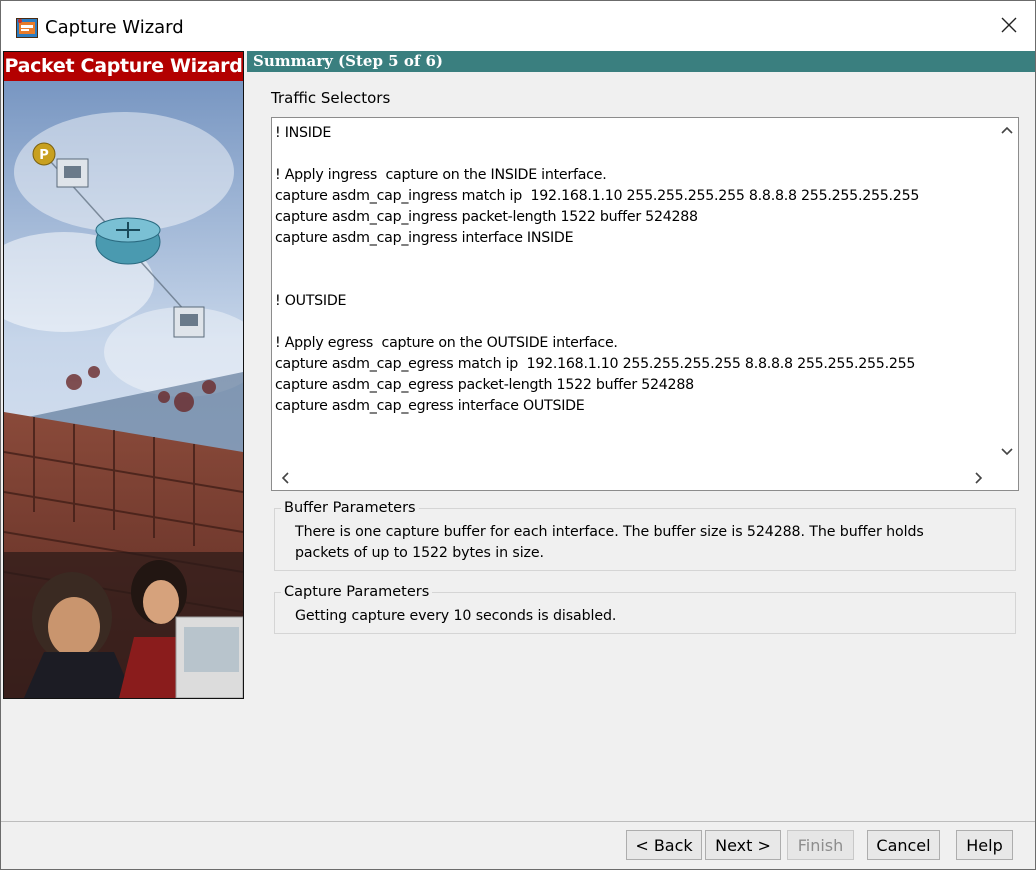  Describe the element at coordinates (903, 845) in the screenshot. I see `cancel-button: Cancel` at that location.